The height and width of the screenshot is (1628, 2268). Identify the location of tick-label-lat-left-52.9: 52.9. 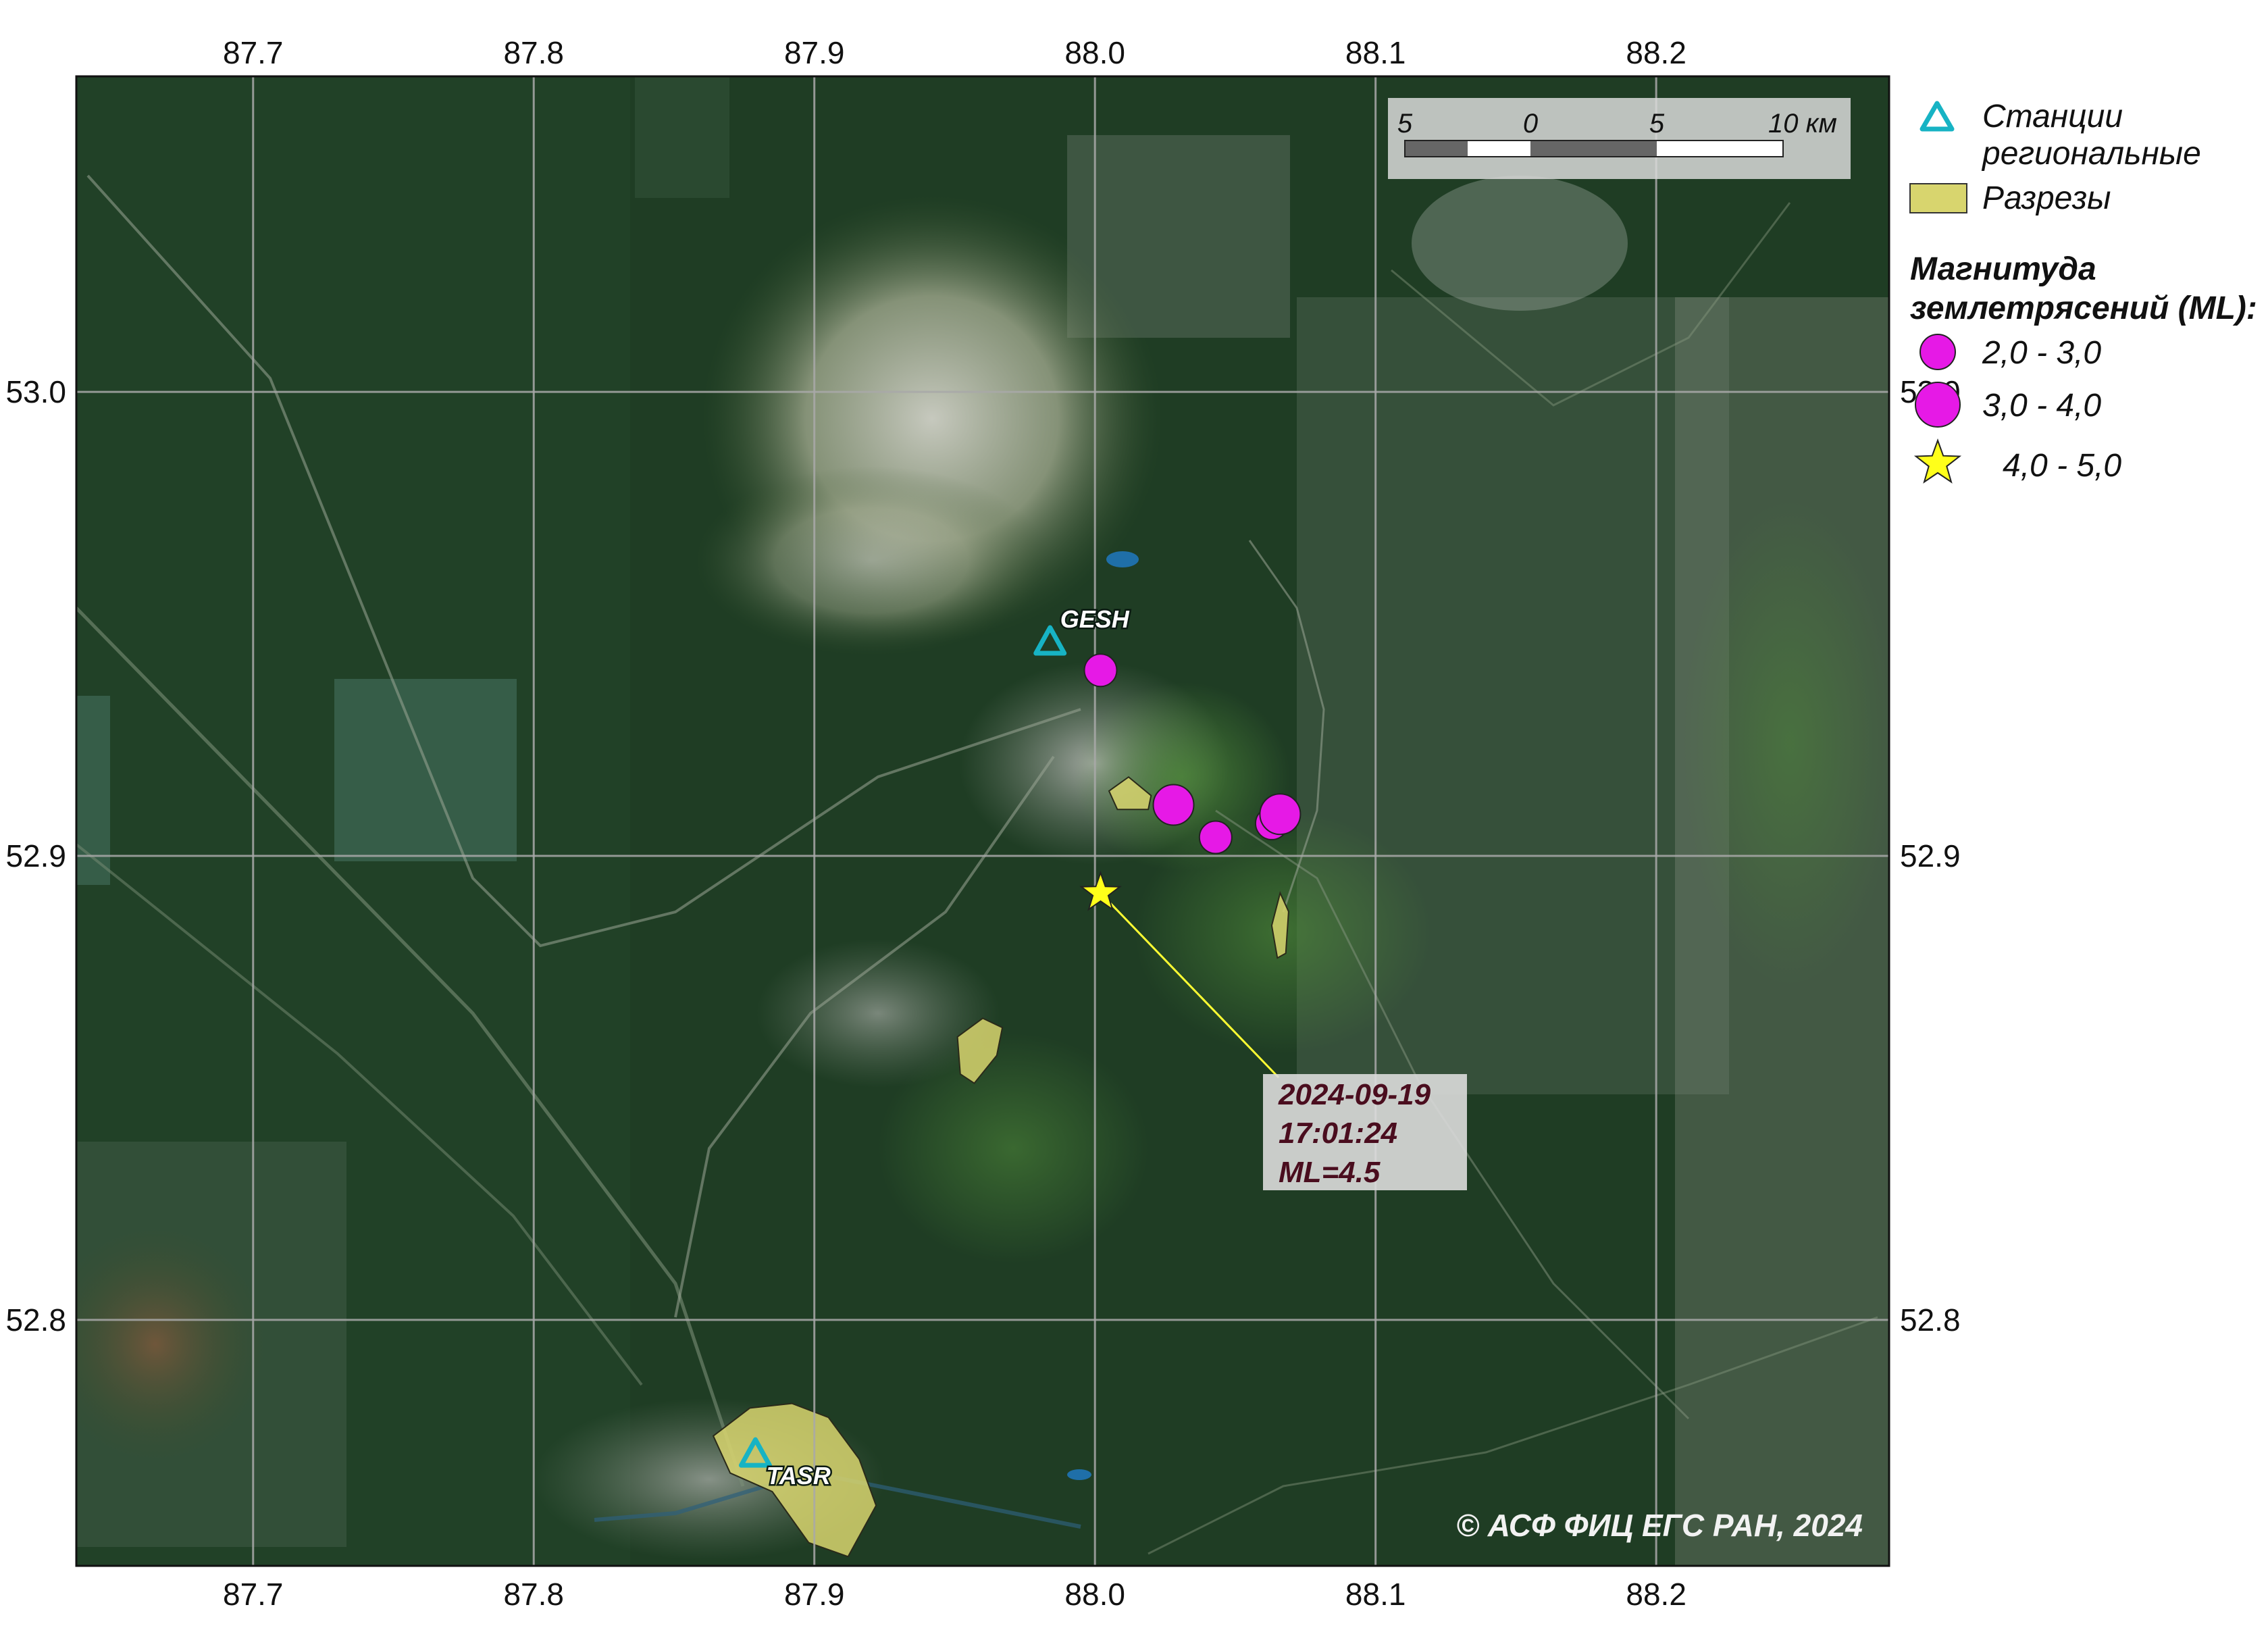
(35, 856).